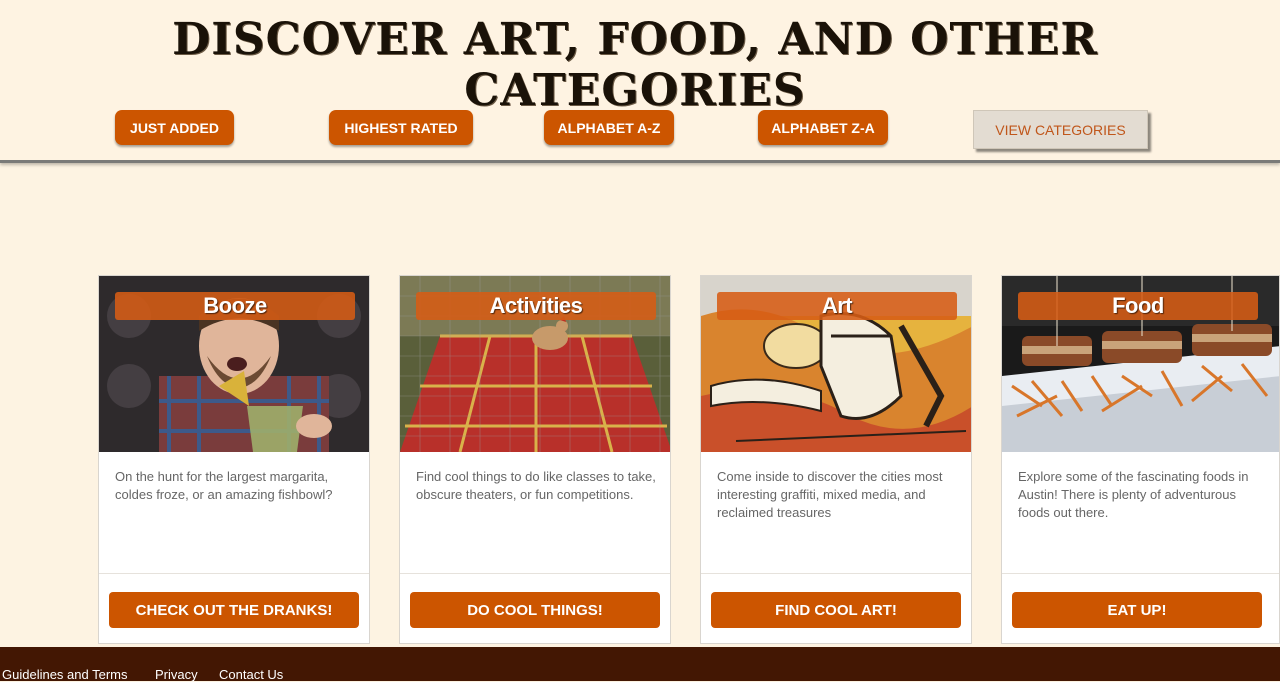 Image resolution: width=1280 pixels, height=682 pixels. Describe the element at coordinates (65, 674) in the screenshot. I see `guidelines-and-terms-link: Guidelines and Terms` at that location.